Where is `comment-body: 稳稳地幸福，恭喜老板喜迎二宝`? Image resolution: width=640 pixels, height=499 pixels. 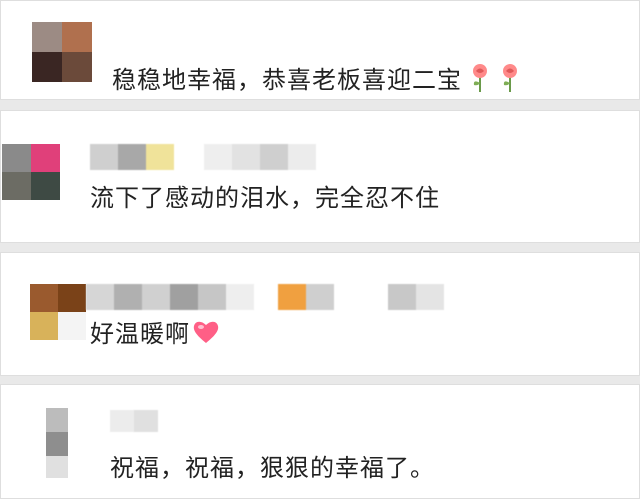
comment-body: 稳稳地幸福，恭喜老板喜迎二宝 is located at coordinates (287, 80).